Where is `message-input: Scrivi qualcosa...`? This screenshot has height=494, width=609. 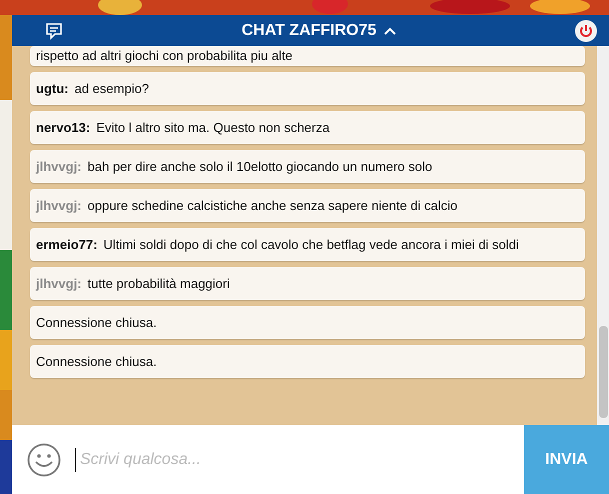 message-input: Scrivi qualcosa... is located at coordinates (293, 460).